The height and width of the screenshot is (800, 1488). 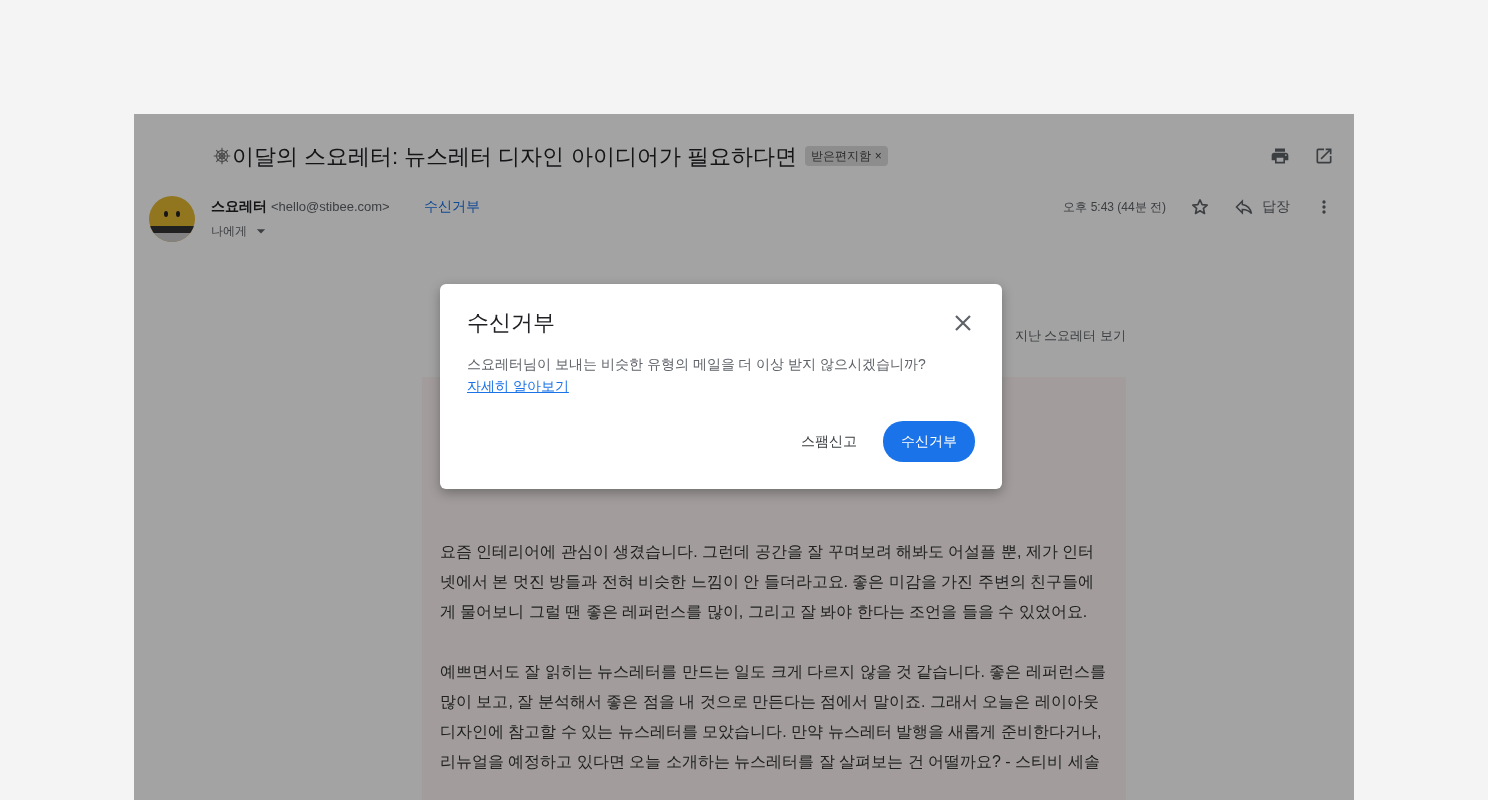 What do you see at coordinates (929, 441) in the screenshot?
I see `unsubscribe-button: 수신거부` at bounding box center [929, 441].